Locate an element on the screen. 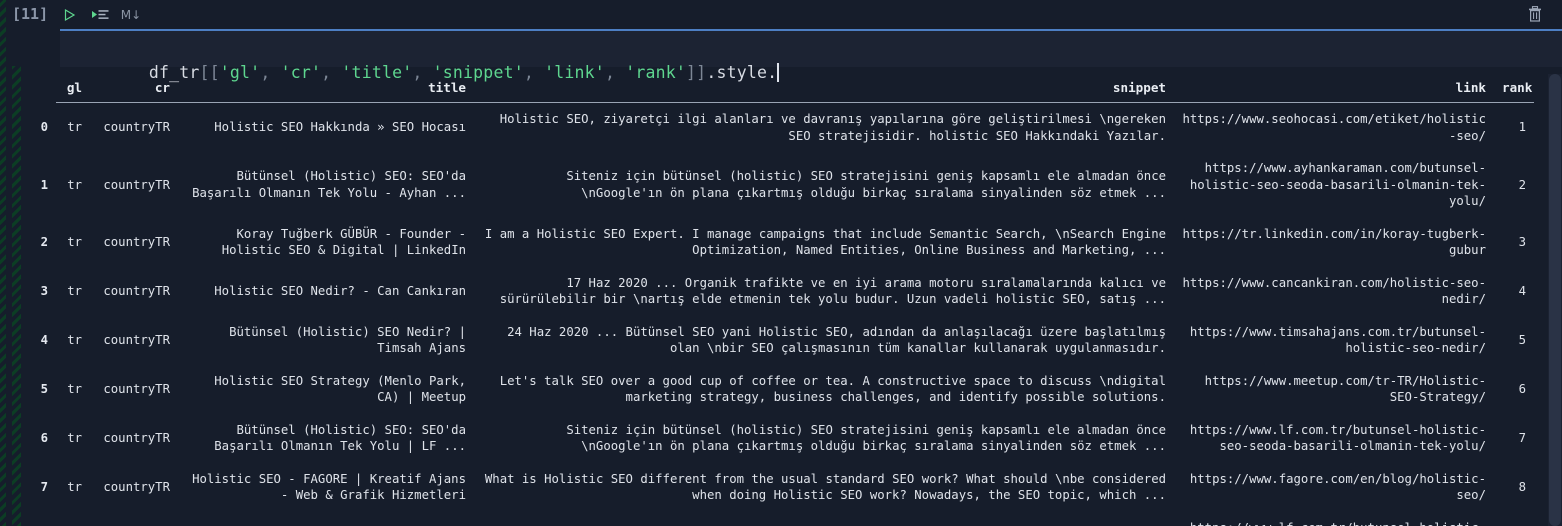 This screenshot has width=1562, height=526. cell-index: 5 is located at coordinates (44, 388).